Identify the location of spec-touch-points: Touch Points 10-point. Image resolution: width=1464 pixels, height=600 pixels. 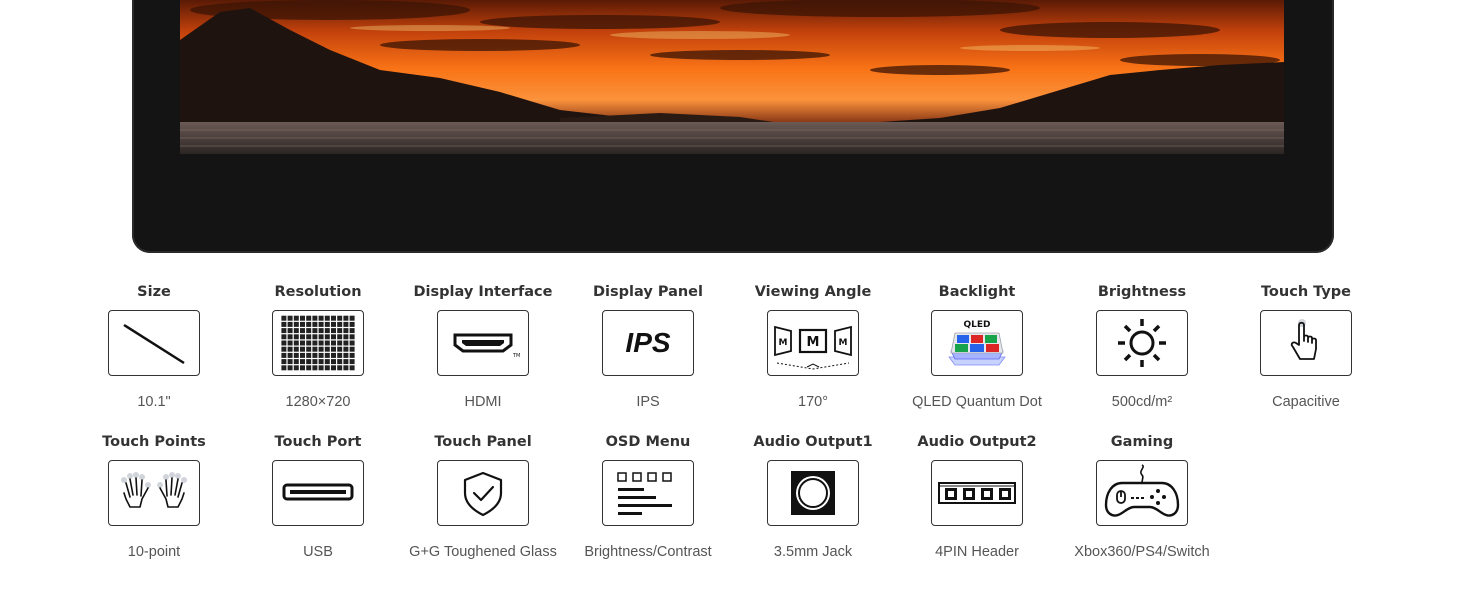
(154, 497).